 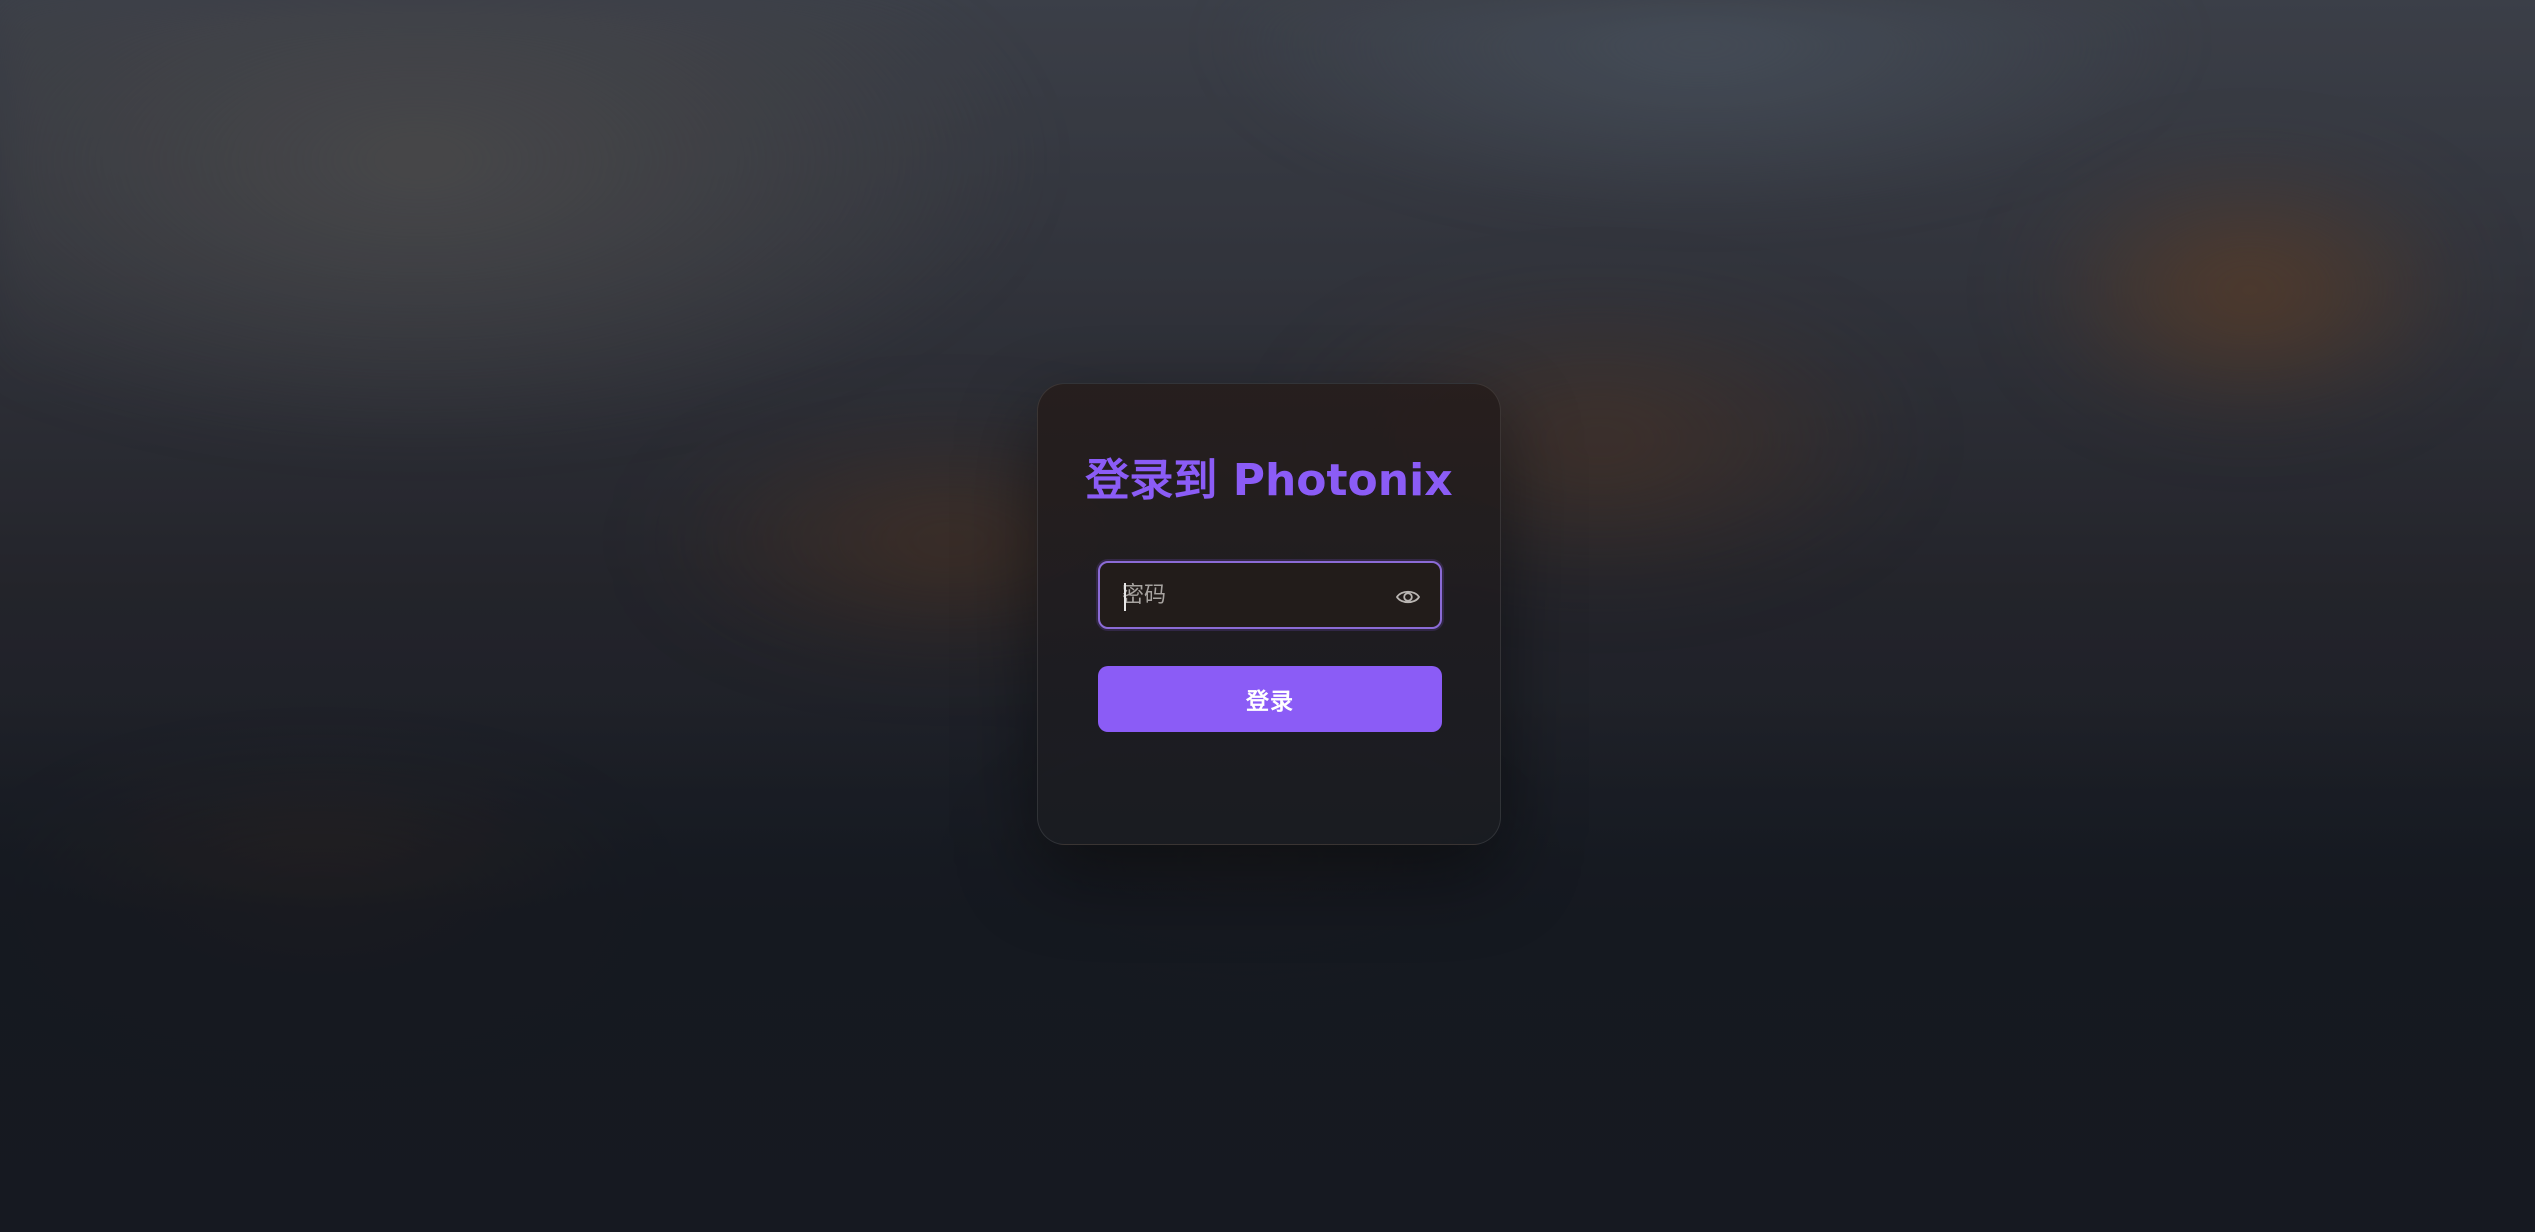 I want to click on login-card: 登录到 Photonix 登录, so click(x=1269, y=614).